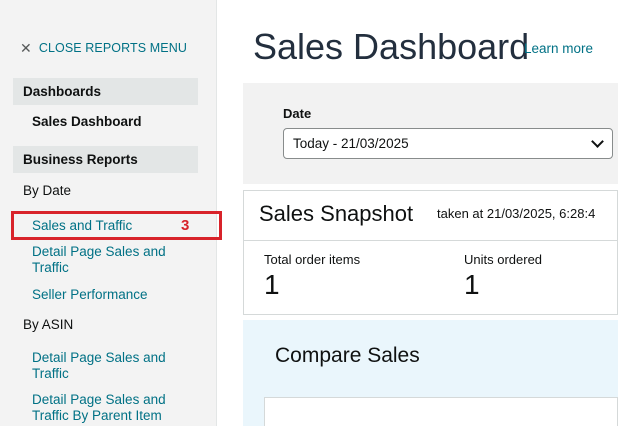 This screenshot has height=426, width=618. What do you see at coordinates (112, 260) in the screenshot?
I see `sidebar-item-detail-page-sales-and-traffic: Detail Page Sales and Traffic` at bounding box center [112, 260].